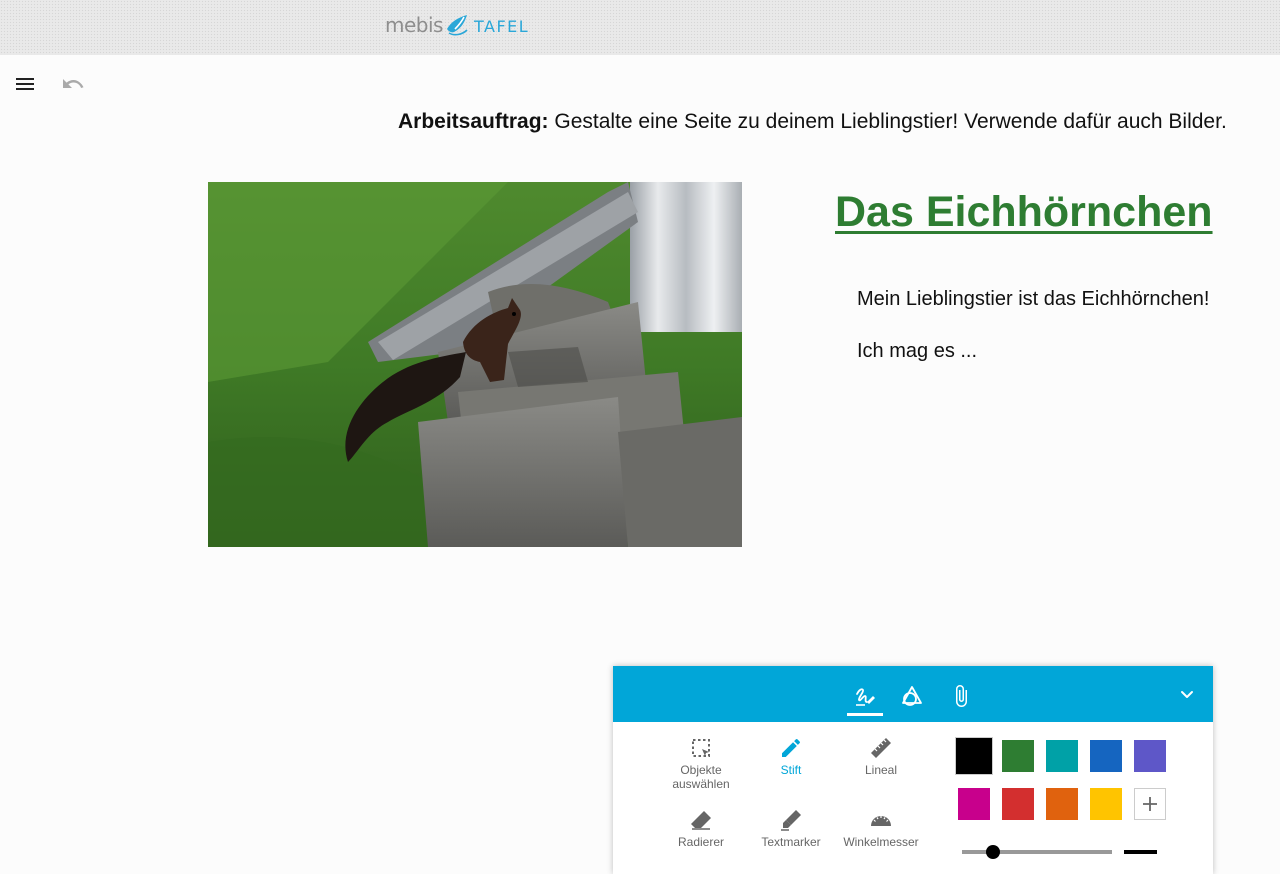 The height and width of the screenshot is (874, 1280). I want to click on add-color-button, so click(1150, 804).